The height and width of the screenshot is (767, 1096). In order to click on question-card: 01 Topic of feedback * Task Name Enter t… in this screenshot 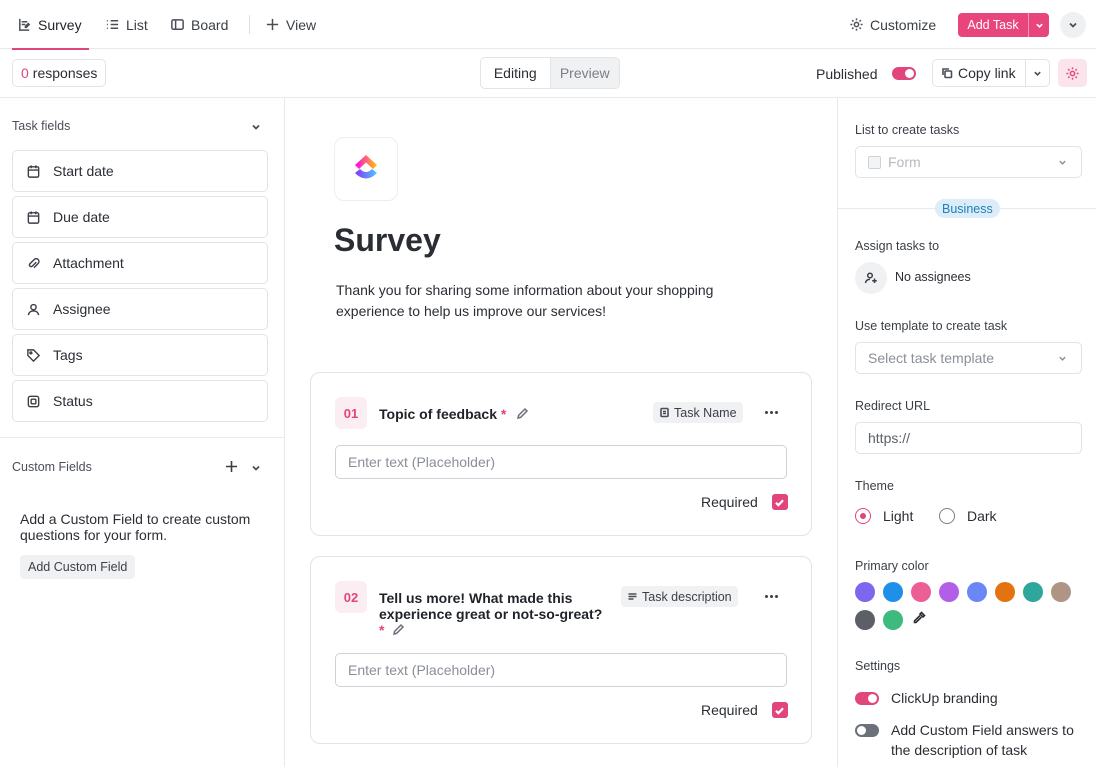, I will do `click(561, 454)`.